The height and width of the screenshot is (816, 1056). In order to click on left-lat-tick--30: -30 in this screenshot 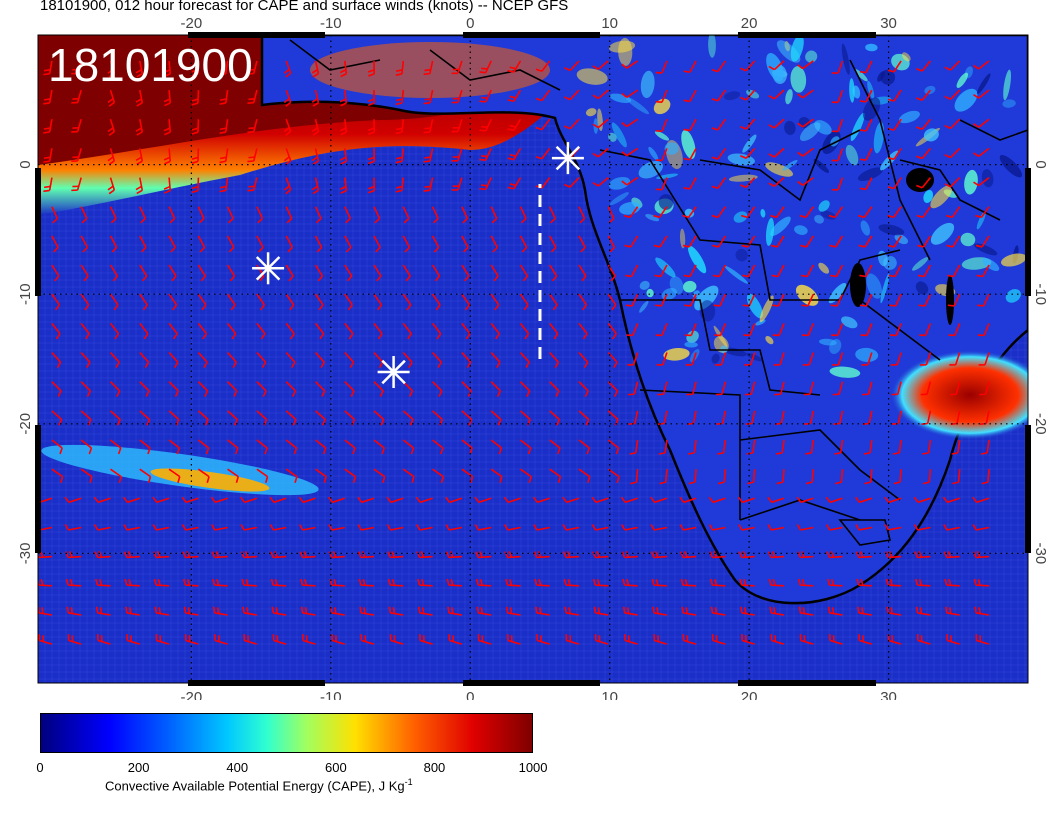, I will do `click(25, 554)`.